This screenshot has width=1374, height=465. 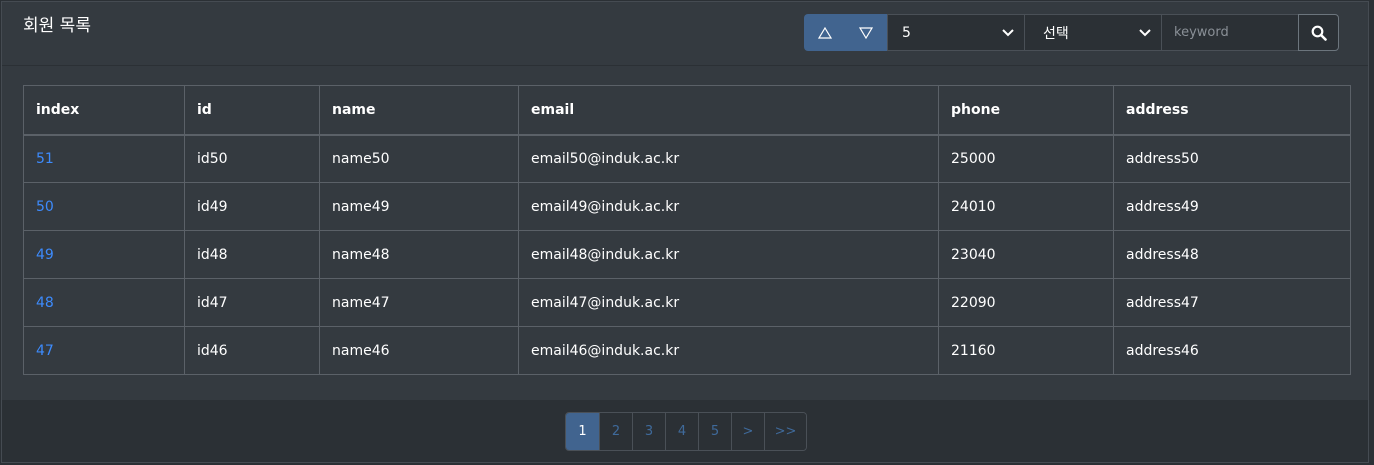 I want to click on page-link-1: 1, so click(x=582, y=431).